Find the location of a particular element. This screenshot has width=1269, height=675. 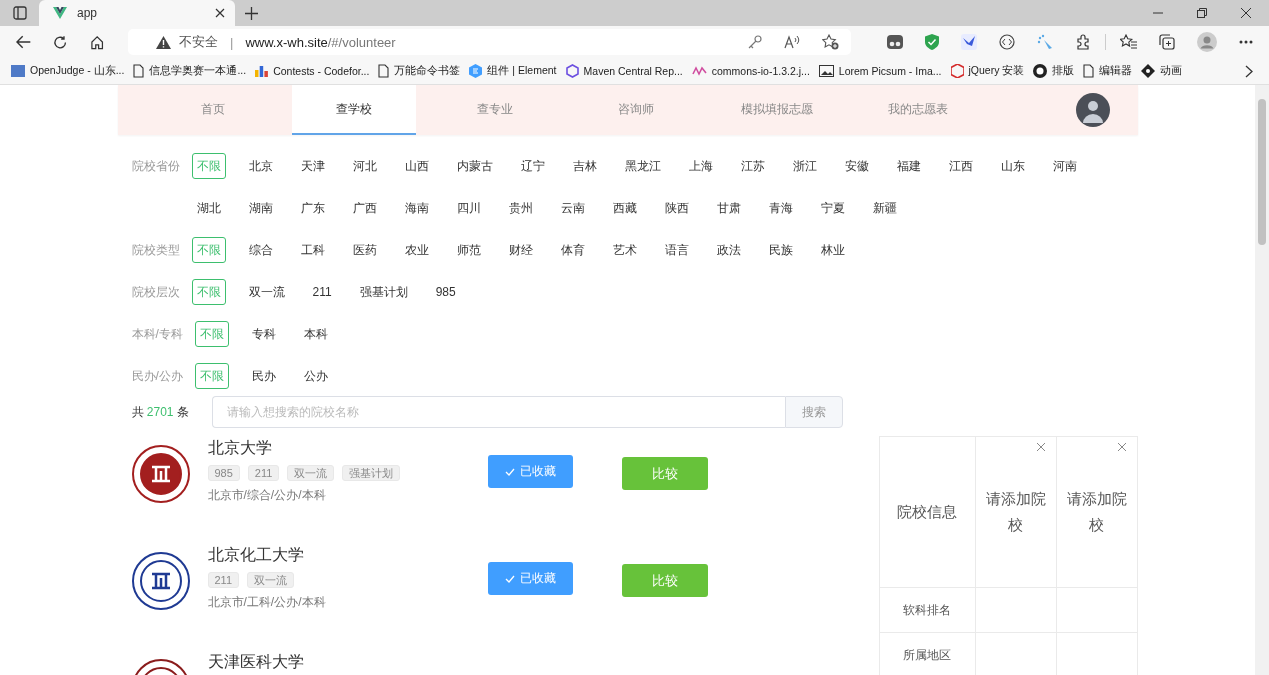

collections-icon is located at coordinates (1167, 42).